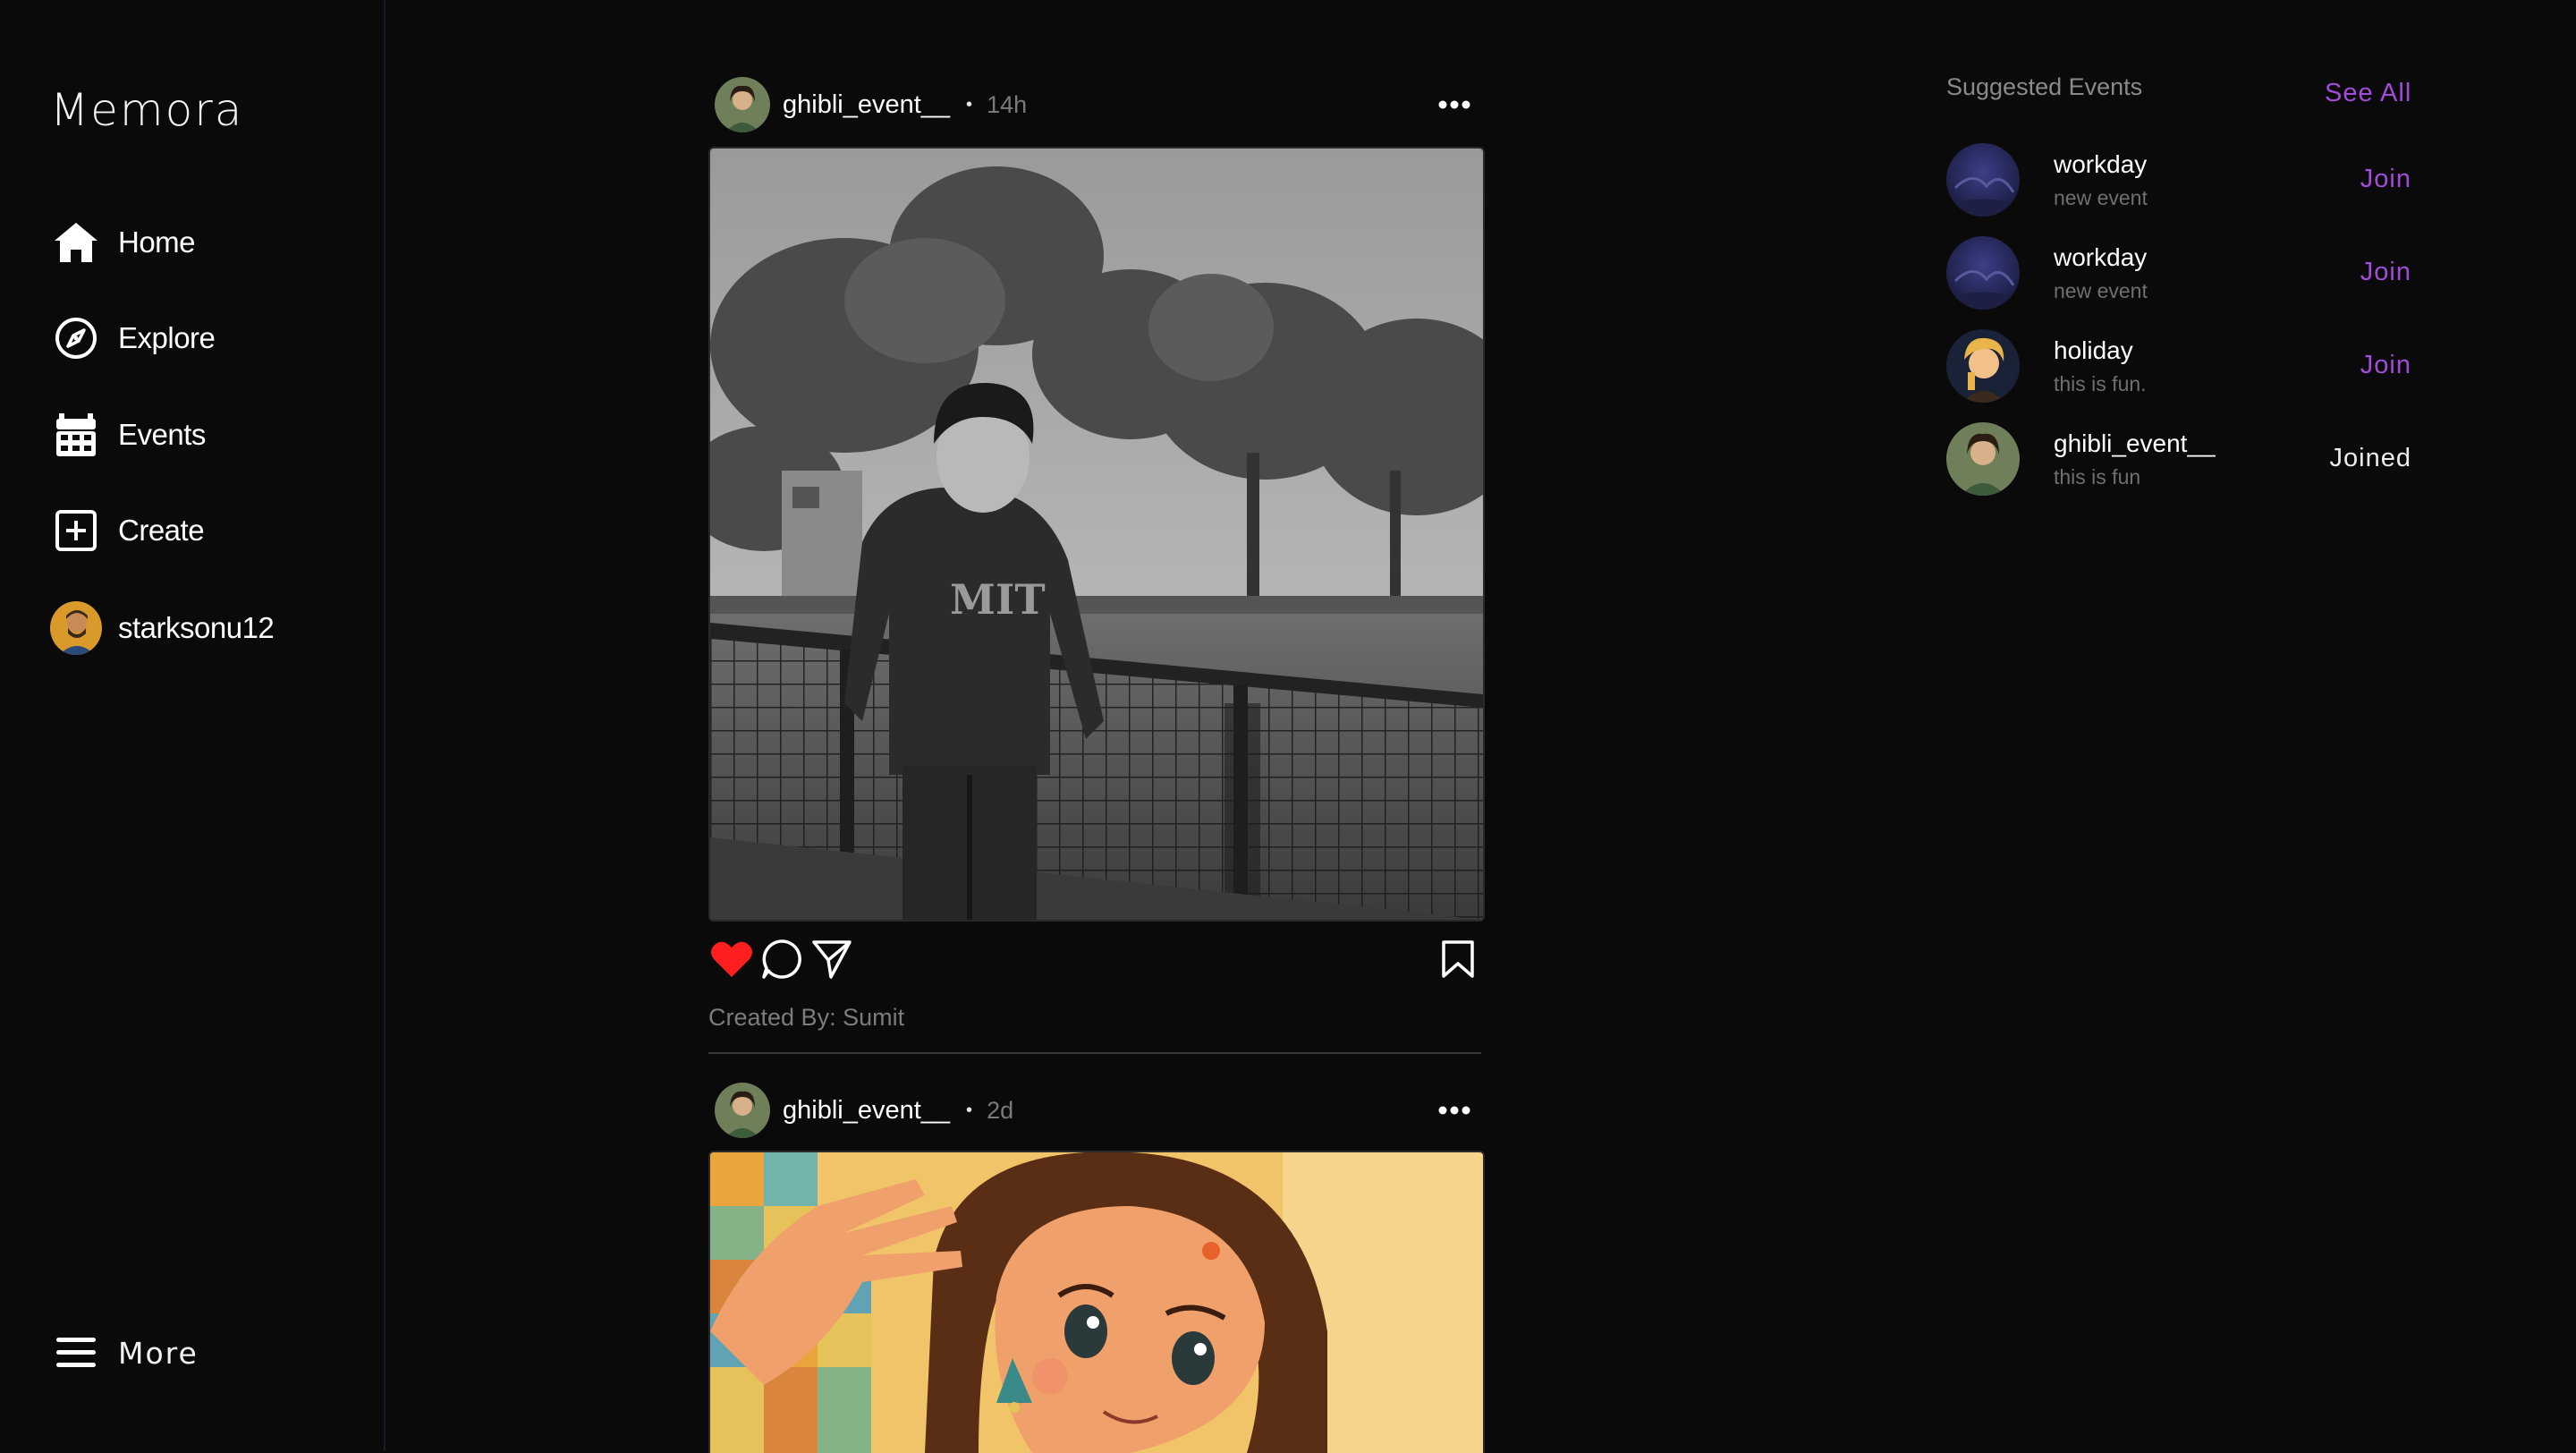 The width and height of the screenshot is (2576, 1453). What do you see at coordinates (167, 337) in the screenshot?
I see `sidebar-item-label: Explore` at bounding box center [167, 337].